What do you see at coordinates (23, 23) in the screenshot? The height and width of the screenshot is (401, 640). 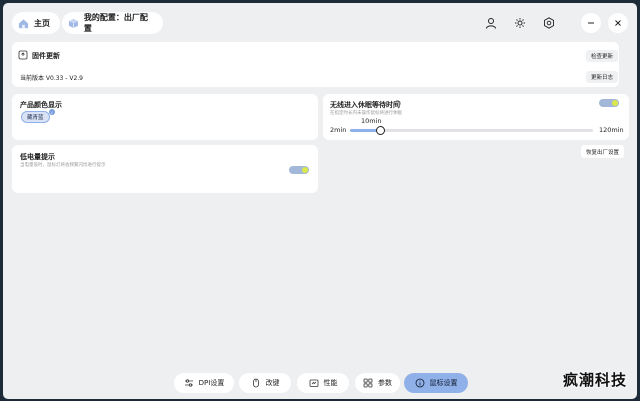 I see `home-icon` at bounding box center [23, 23].